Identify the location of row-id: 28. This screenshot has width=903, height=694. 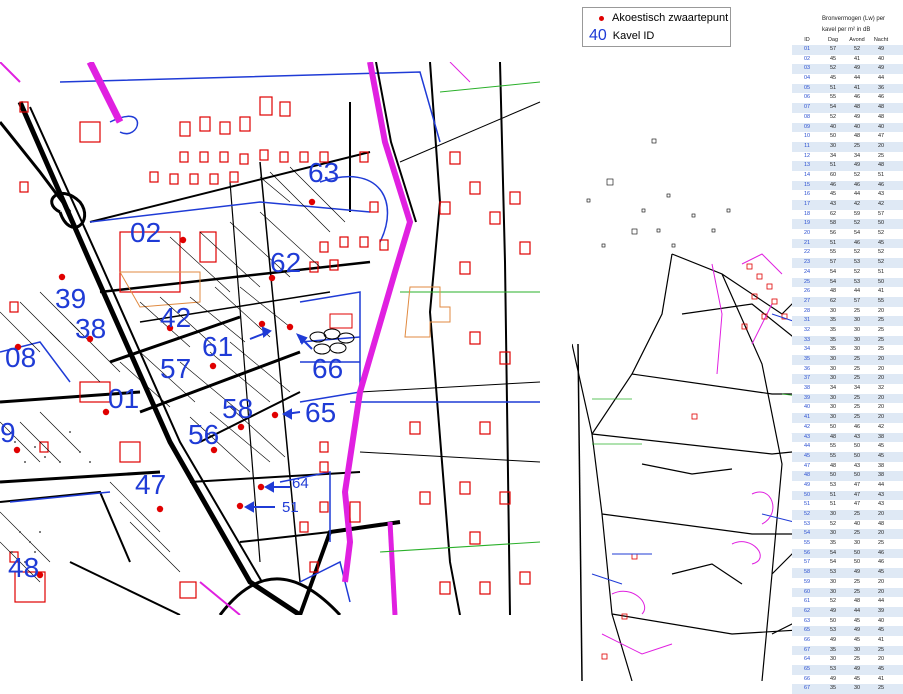
(807, 310).